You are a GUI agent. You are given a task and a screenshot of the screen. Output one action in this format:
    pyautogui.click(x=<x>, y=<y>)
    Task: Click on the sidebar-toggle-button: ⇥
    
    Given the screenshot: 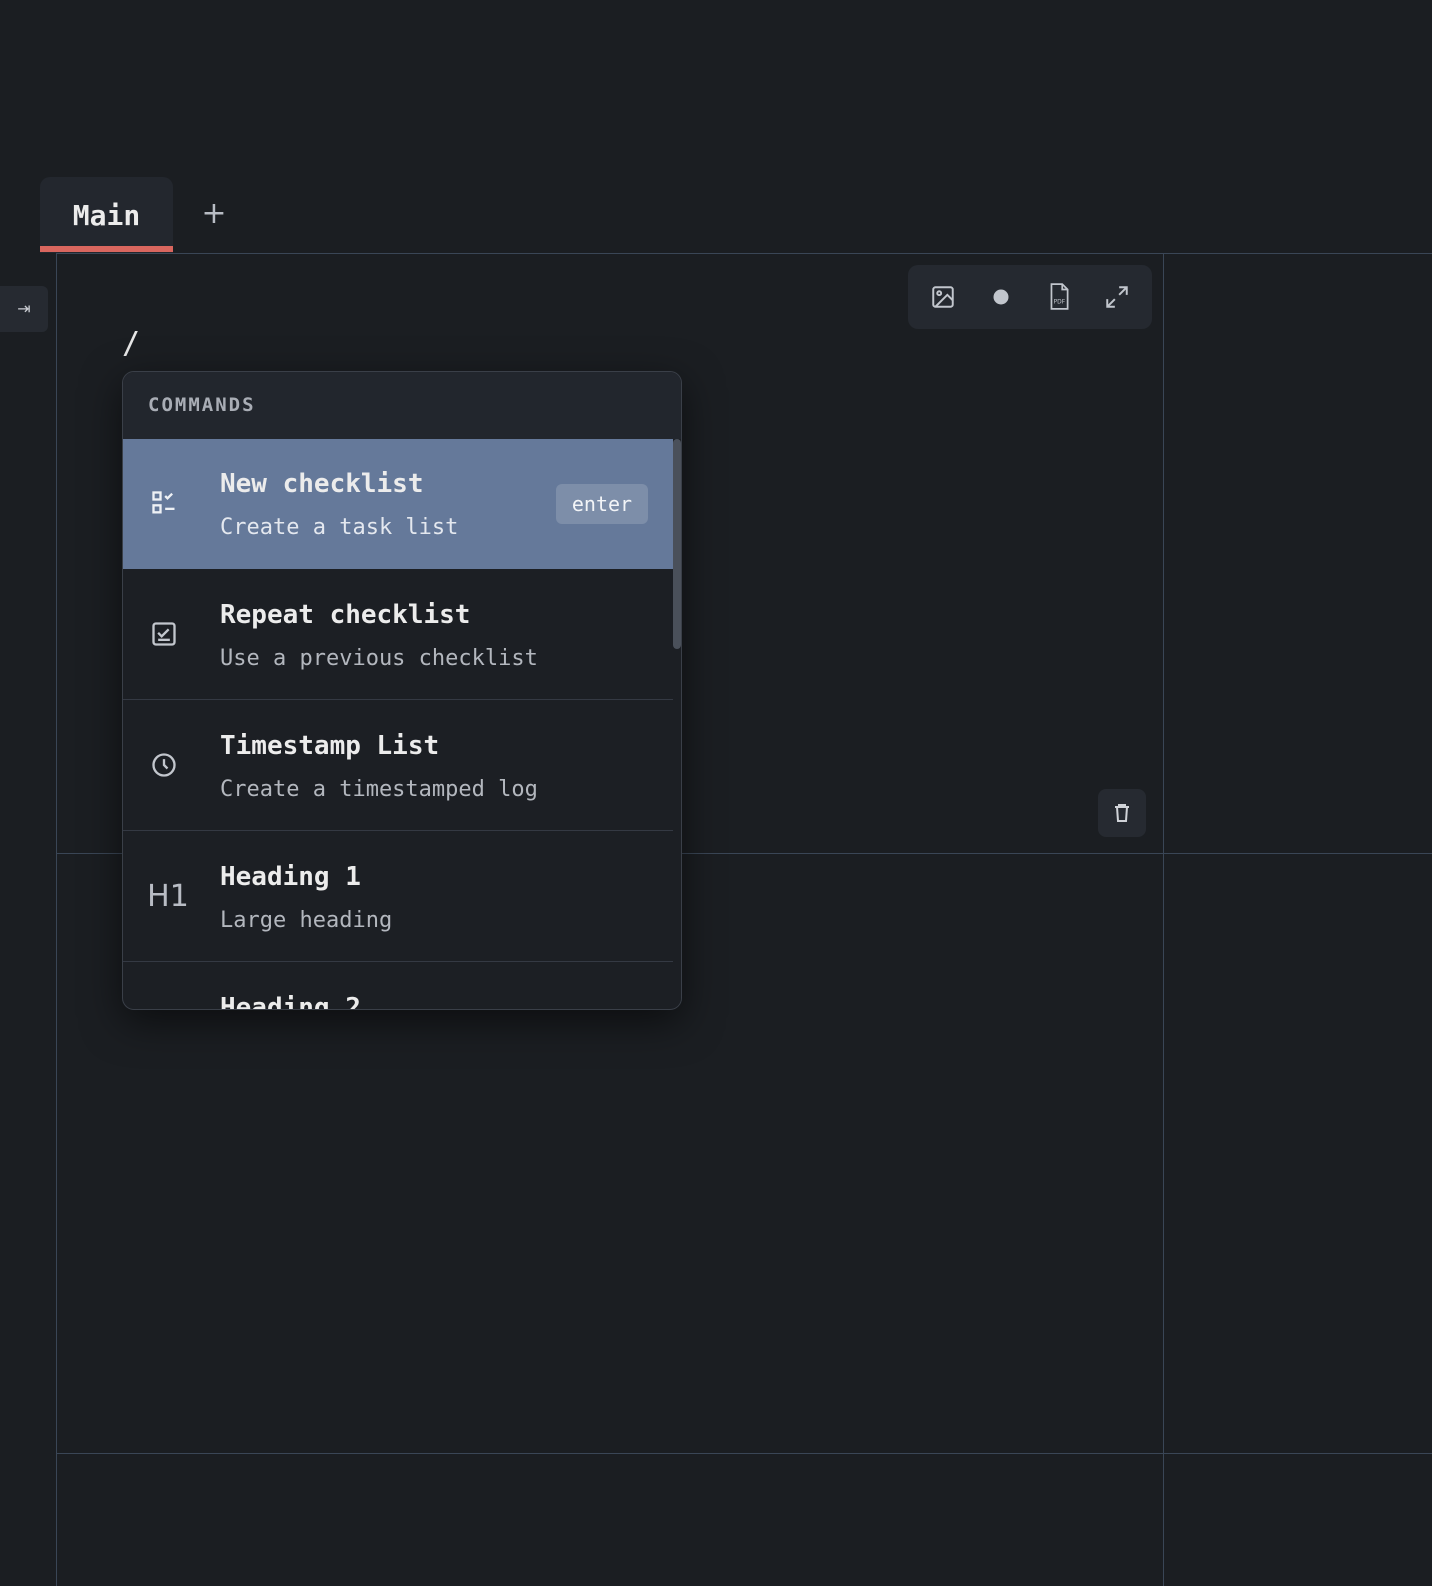 What is the action you would take?
    pyautogui.click(x=24, y=309)
    